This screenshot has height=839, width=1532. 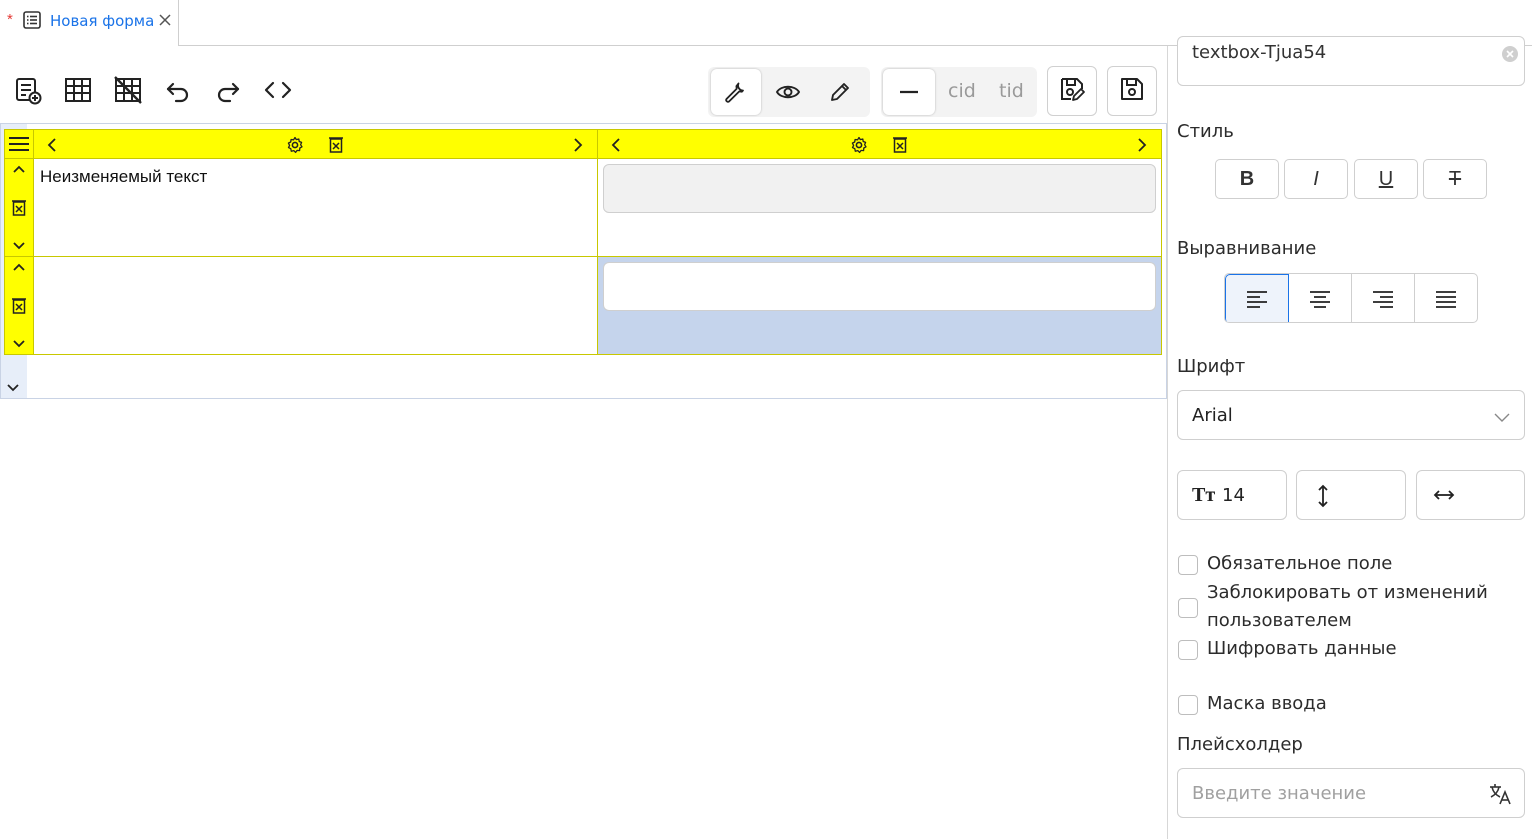 I want to click on code-icon, so click(x=278, y=90).